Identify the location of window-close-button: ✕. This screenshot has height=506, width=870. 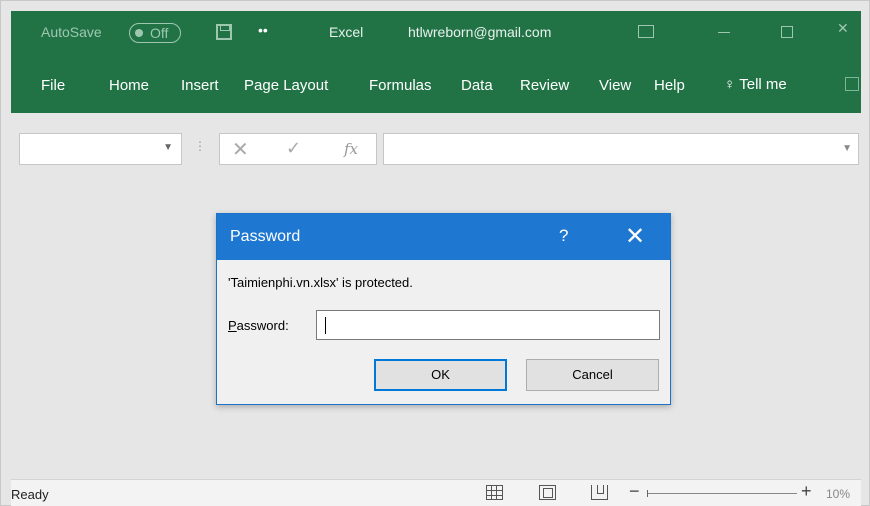
(843, 28).